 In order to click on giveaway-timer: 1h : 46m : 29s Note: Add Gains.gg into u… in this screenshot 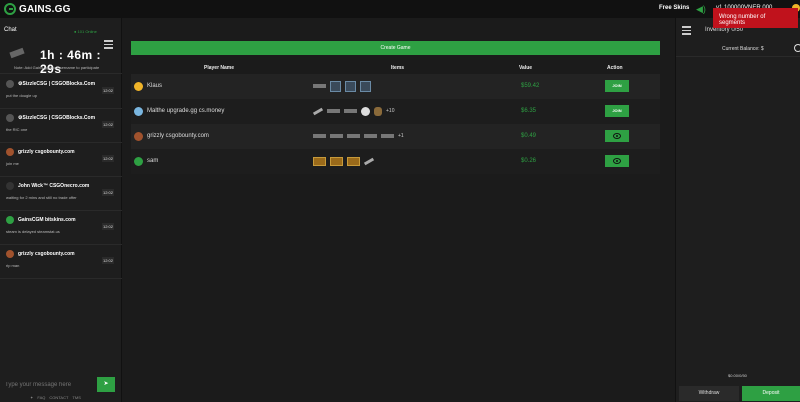, I will do `click(61, 59)`.